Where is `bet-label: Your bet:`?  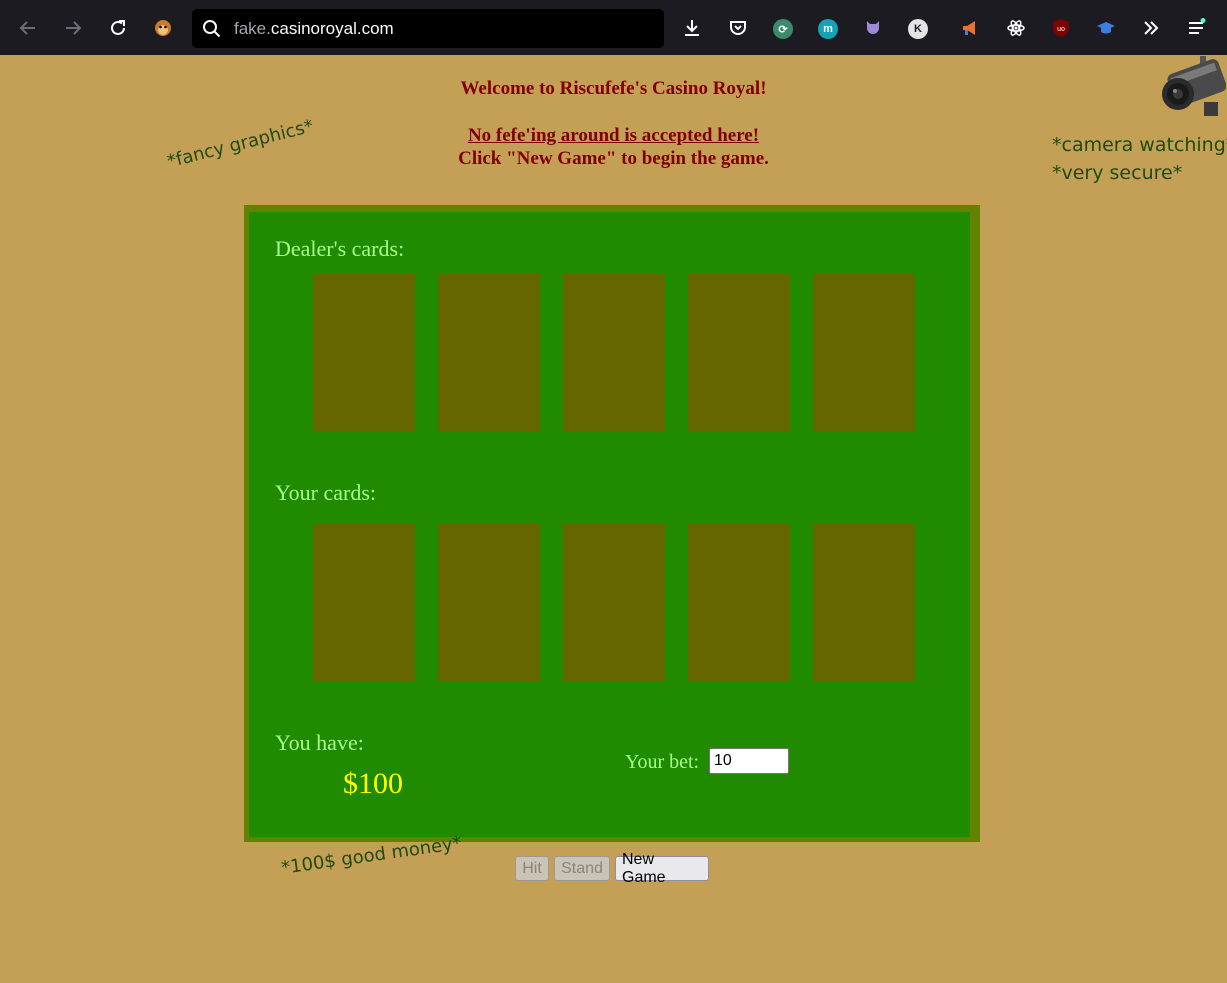
bet-label: Your bet: is located at coordinates (662, 762).